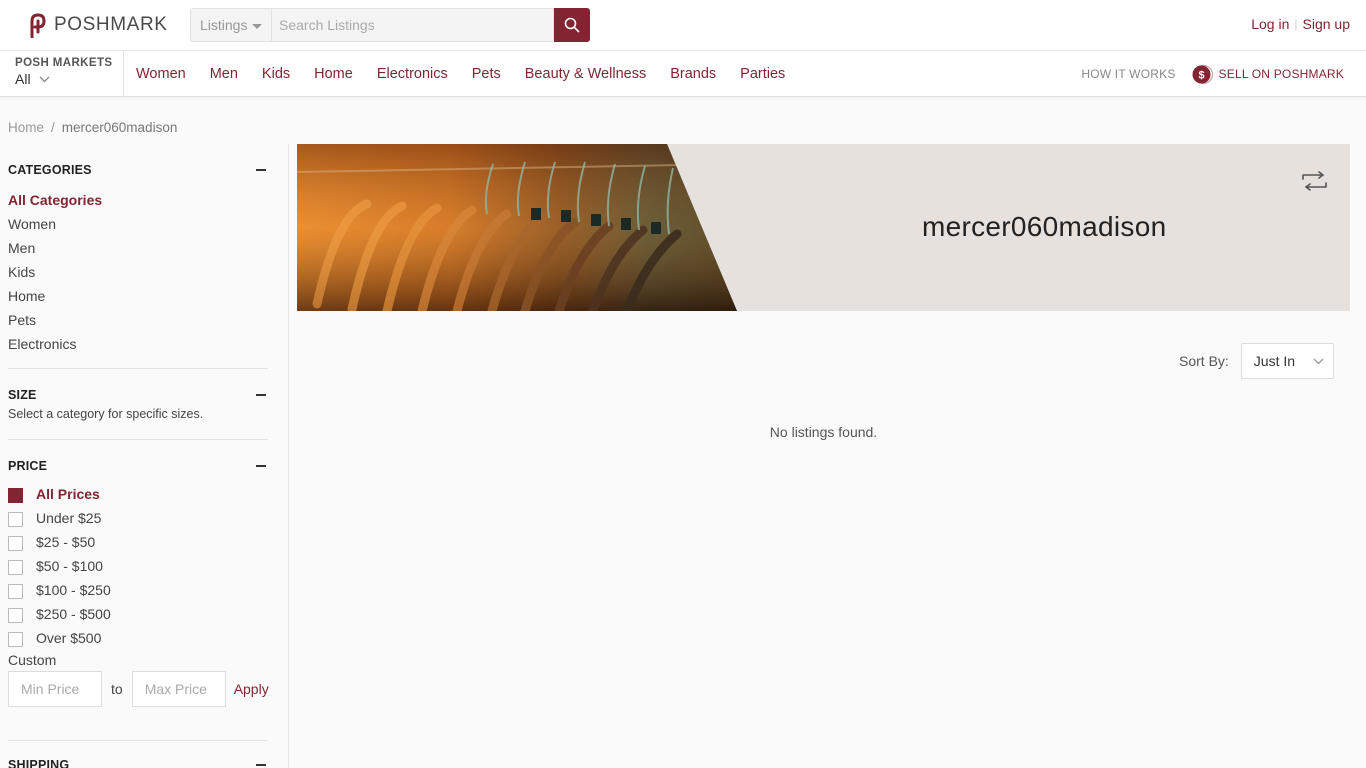  I want to click on category-item-men: Men, so click(138, 248).